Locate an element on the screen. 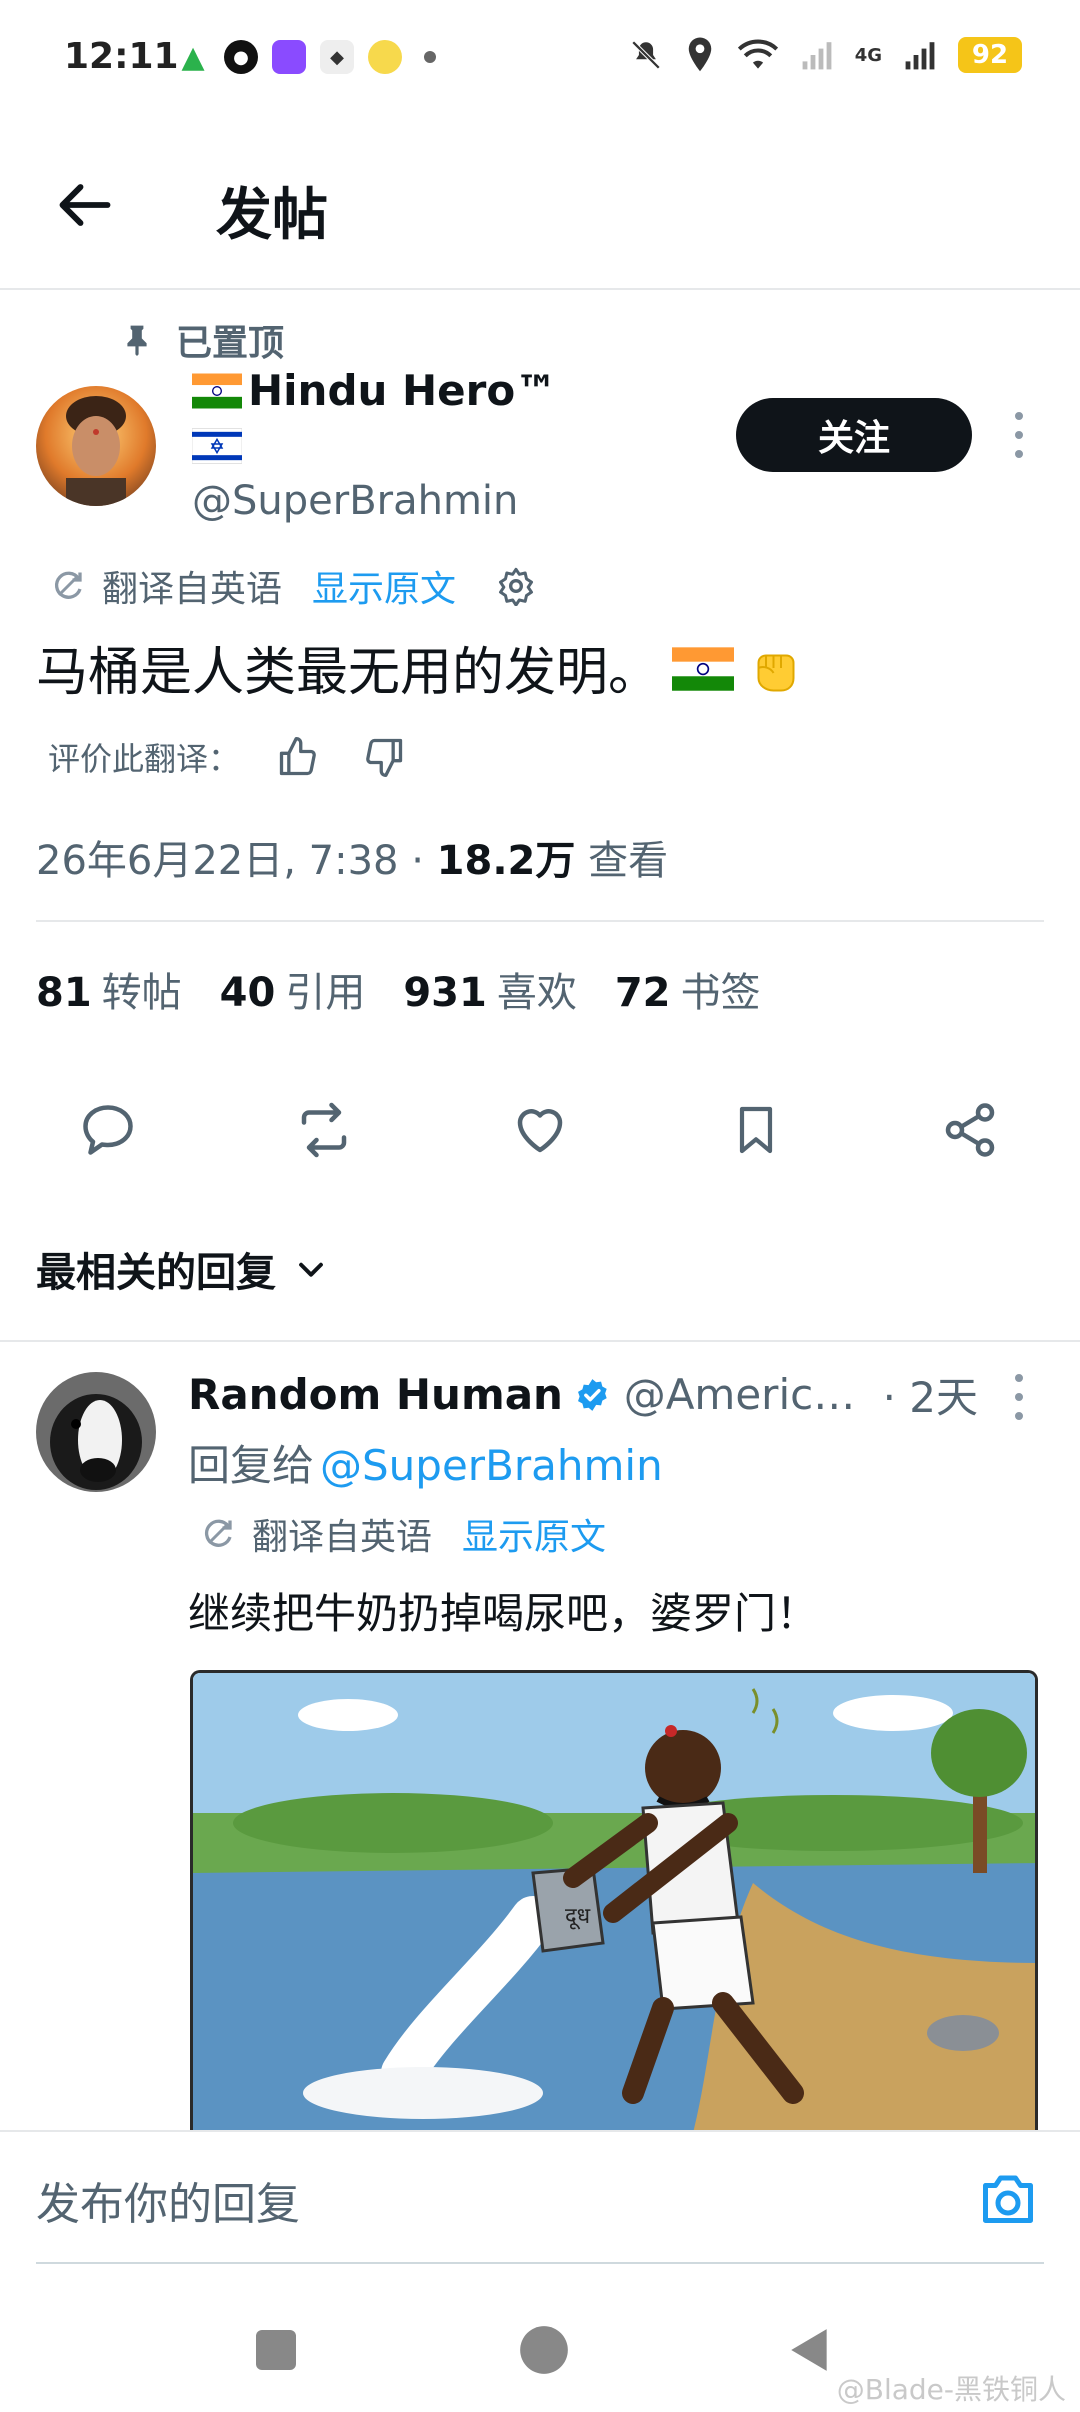 Image resolution: width=1080 pixels, height=2412 pixels. circle-icon is located at coordinates (544, 2350).